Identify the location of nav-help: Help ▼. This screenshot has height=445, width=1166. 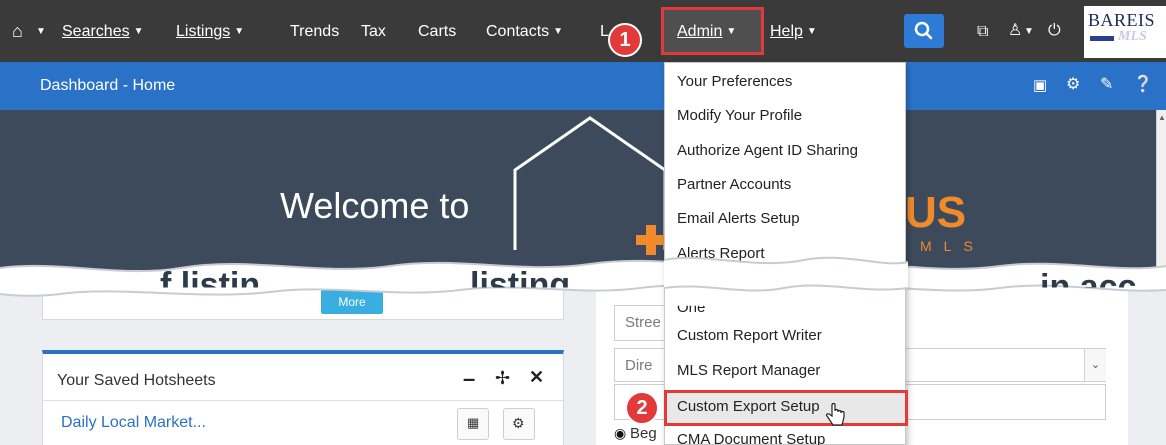
(793, 32).